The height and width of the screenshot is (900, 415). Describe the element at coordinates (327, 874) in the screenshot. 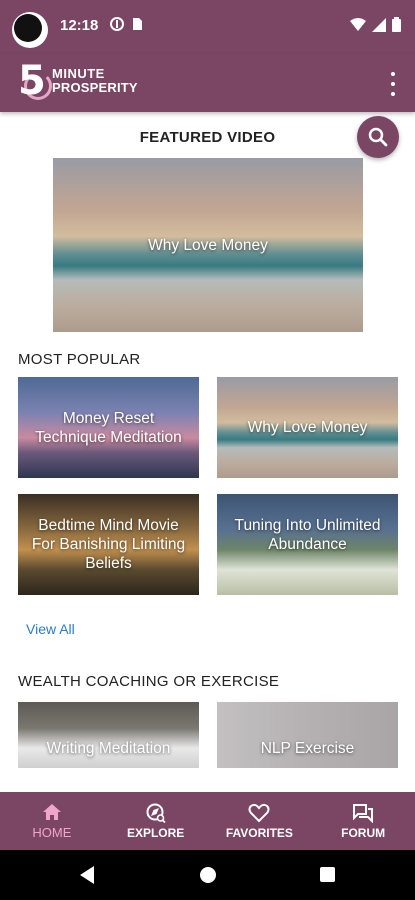

I see `recents-icon` at that location.